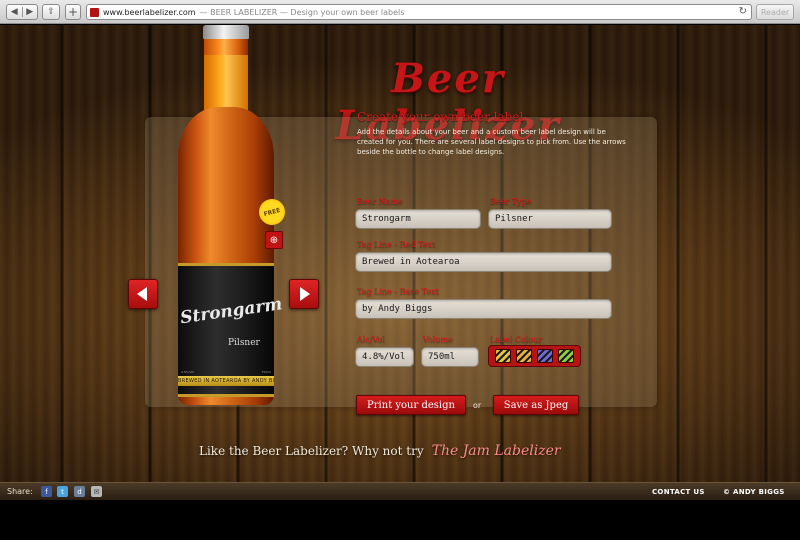  What do you see at coordinates (450, 357) in the screenshot?
I see `volume-input: 750ml` at bounding box center [450, 357].